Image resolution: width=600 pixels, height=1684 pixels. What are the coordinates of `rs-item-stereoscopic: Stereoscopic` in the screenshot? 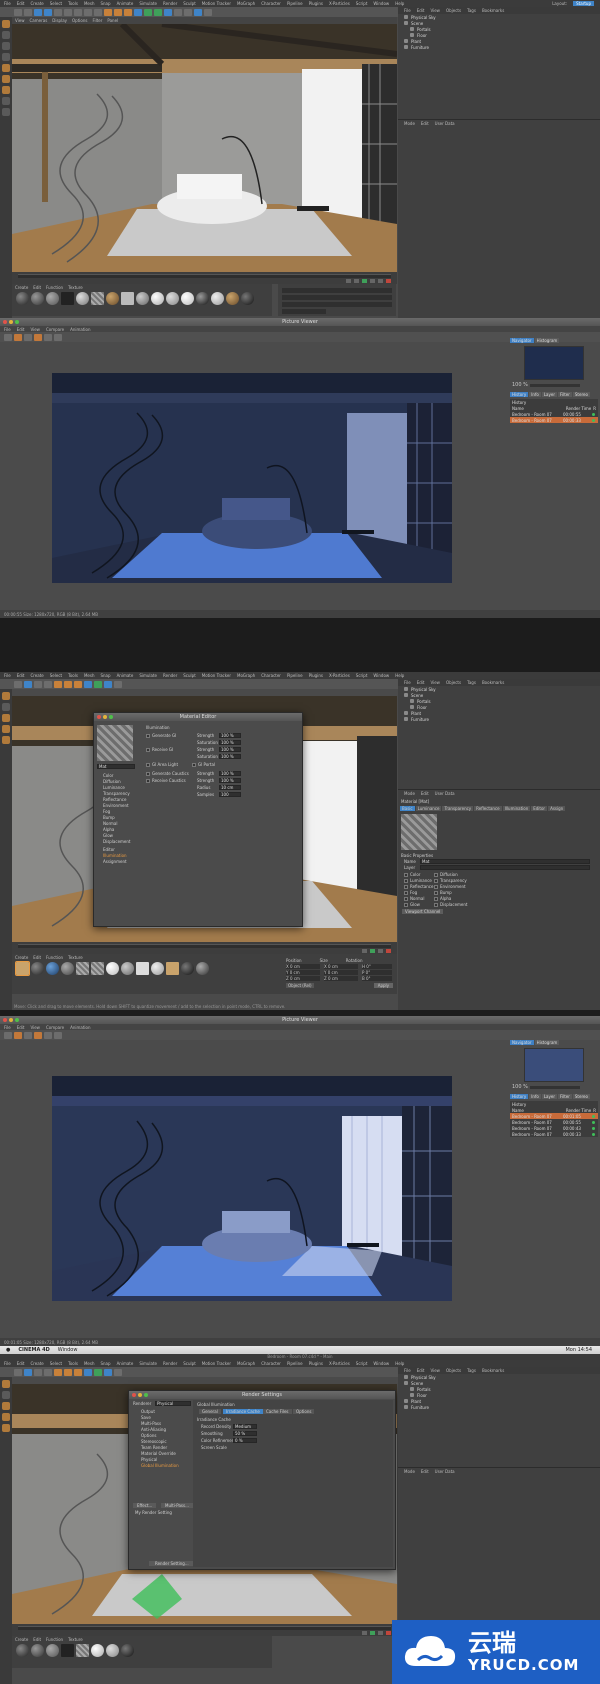 It's located at (154, 1441).